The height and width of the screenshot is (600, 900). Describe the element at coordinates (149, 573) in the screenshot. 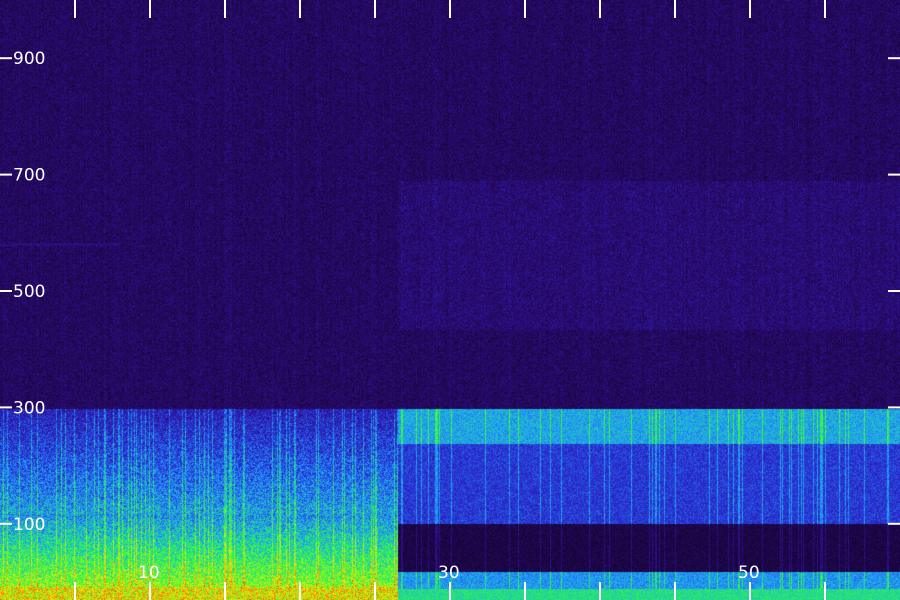

I see `x-tick-label: 10` at that location.